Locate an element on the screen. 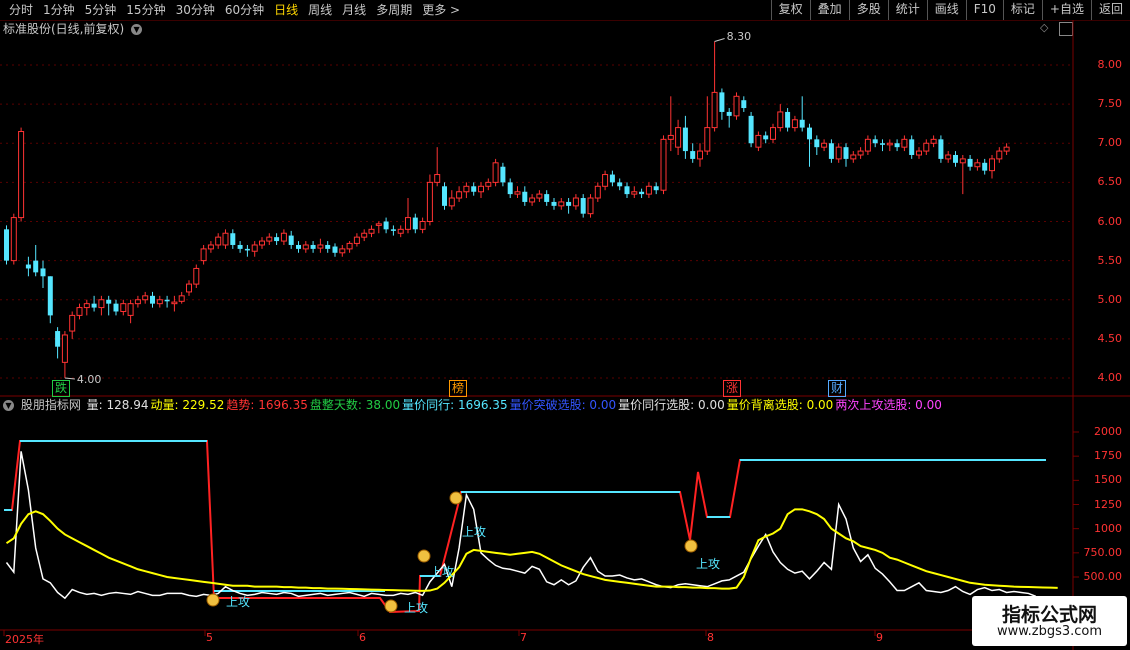  price-axis-label: 4.50 is located at coordinates (1110, 338).